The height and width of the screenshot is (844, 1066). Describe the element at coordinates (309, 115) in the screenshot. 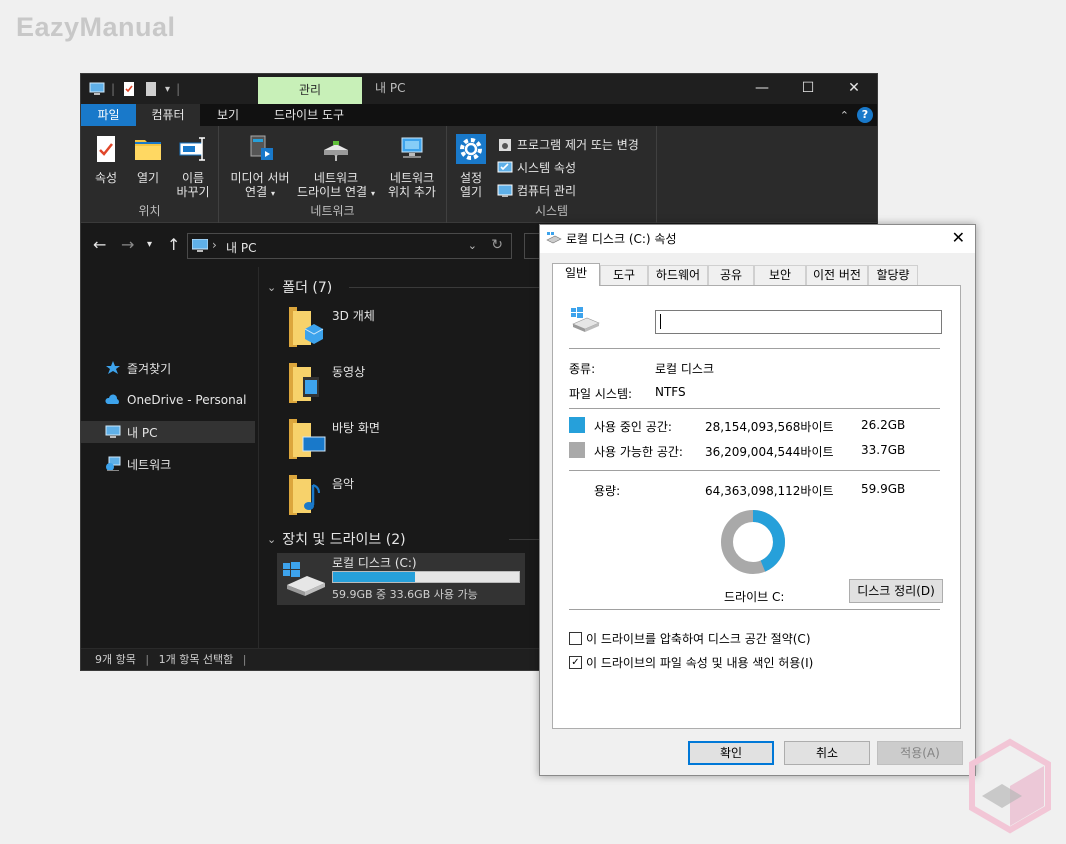

I see `tab-drive-tools: 드라이브 도구` at that location.